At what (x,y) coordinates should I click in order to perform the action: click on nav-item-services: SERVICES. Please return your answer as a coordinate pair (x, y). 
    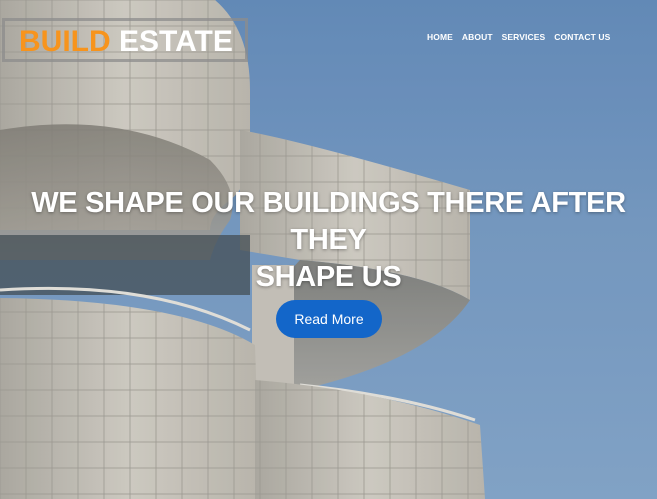
    Looking at the image, I should click on (526, 37).